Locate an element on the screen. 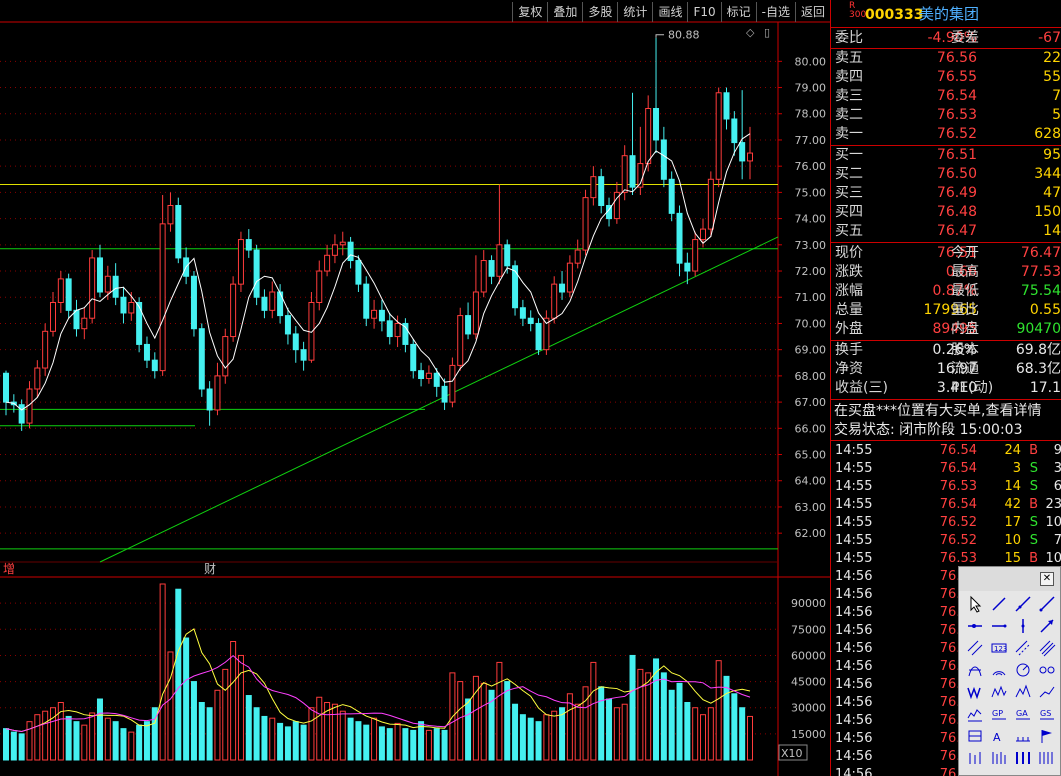 The width and height of the screenshot is (1061, 776). drawing-toolbox: ✕ 123 GP GA GS A is located at coordinates (1009, 671).